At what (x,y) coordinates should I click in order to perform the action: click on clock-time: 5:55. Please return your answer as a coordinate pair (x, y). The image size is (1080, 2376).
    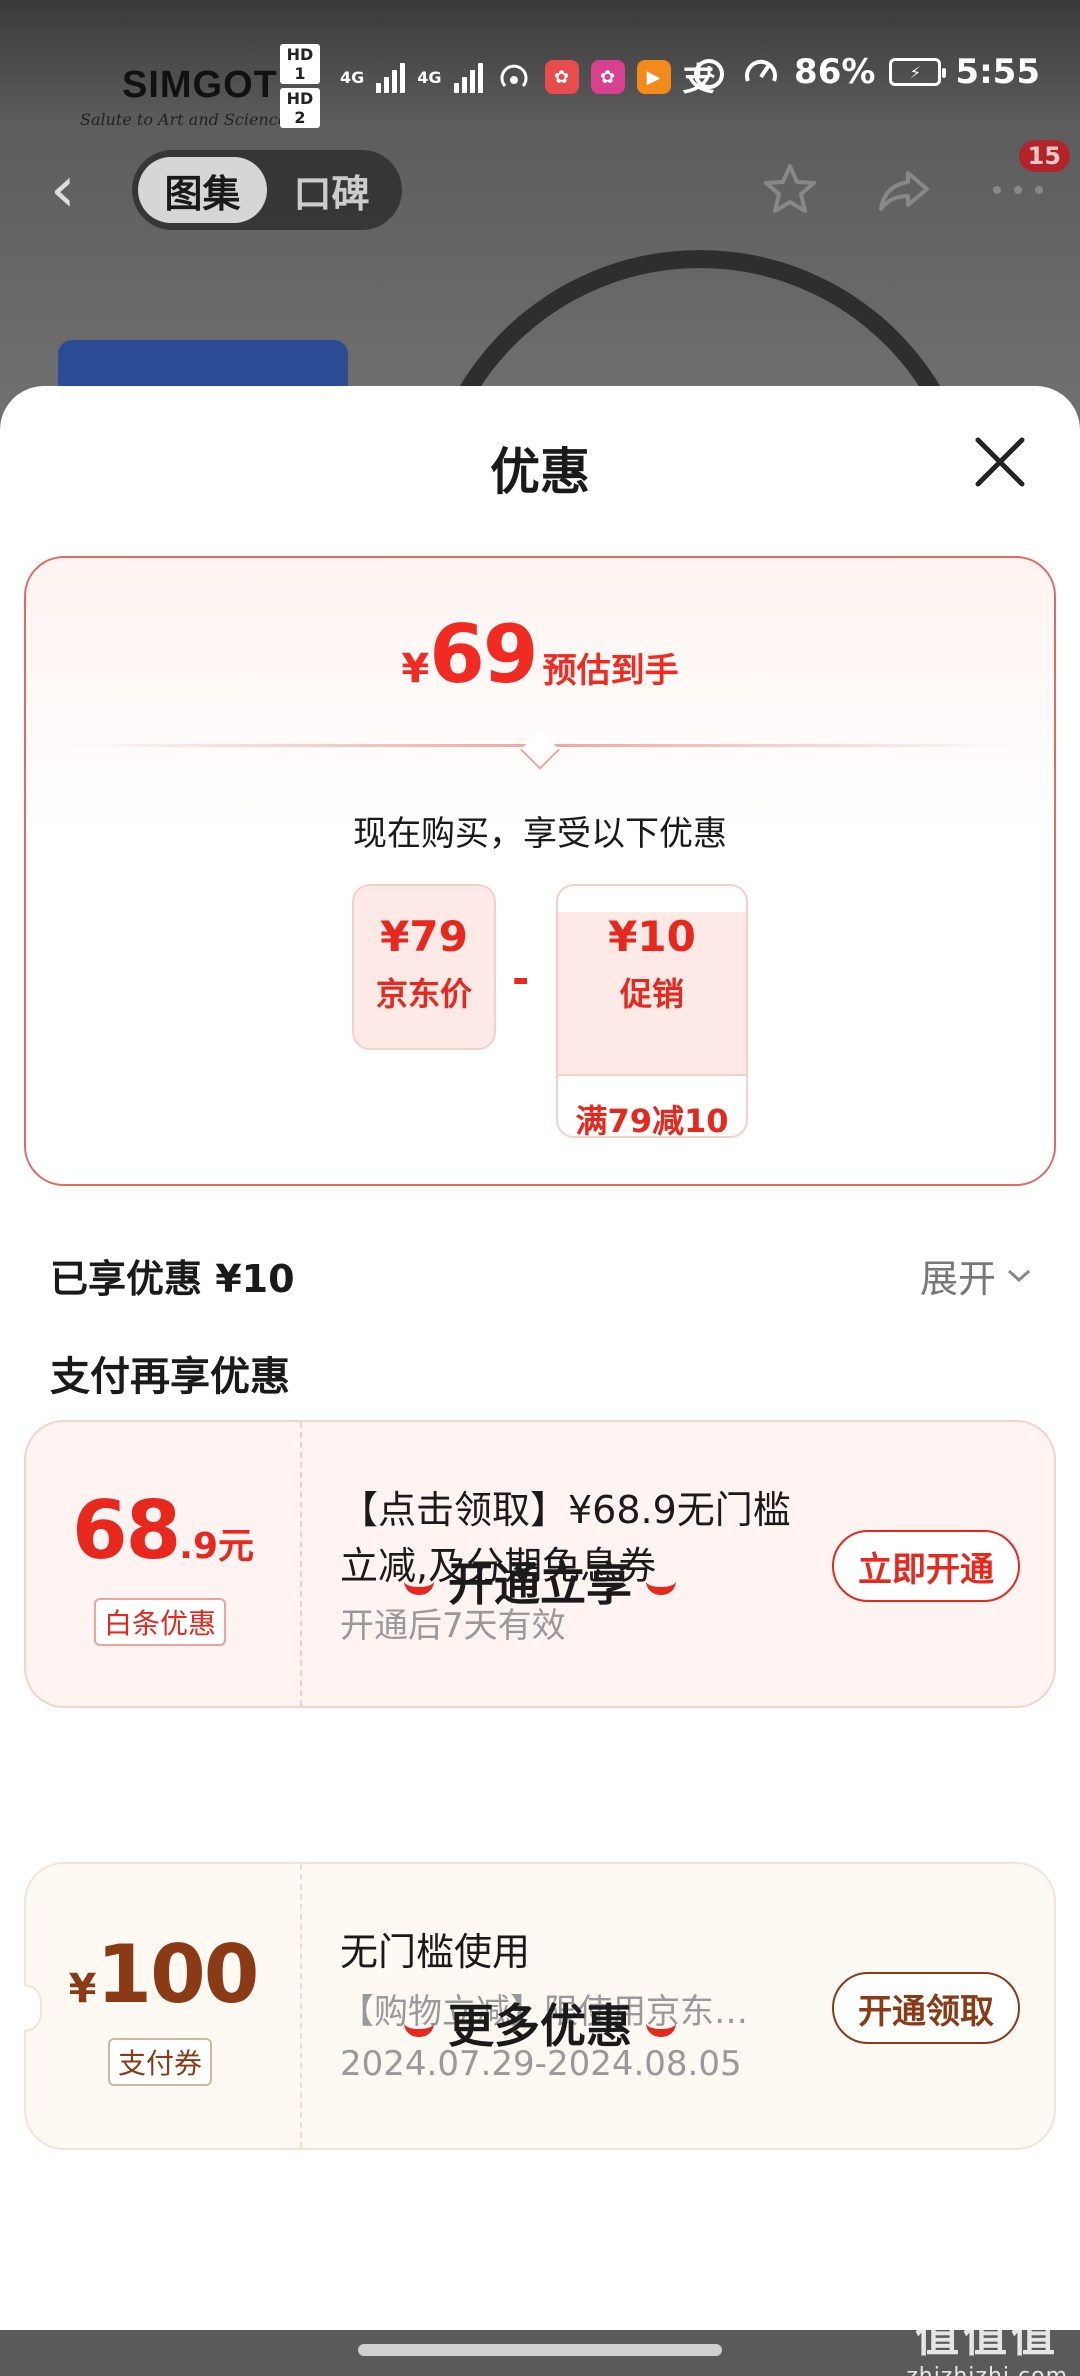
    Looking at the image, I should click on (997, 72).